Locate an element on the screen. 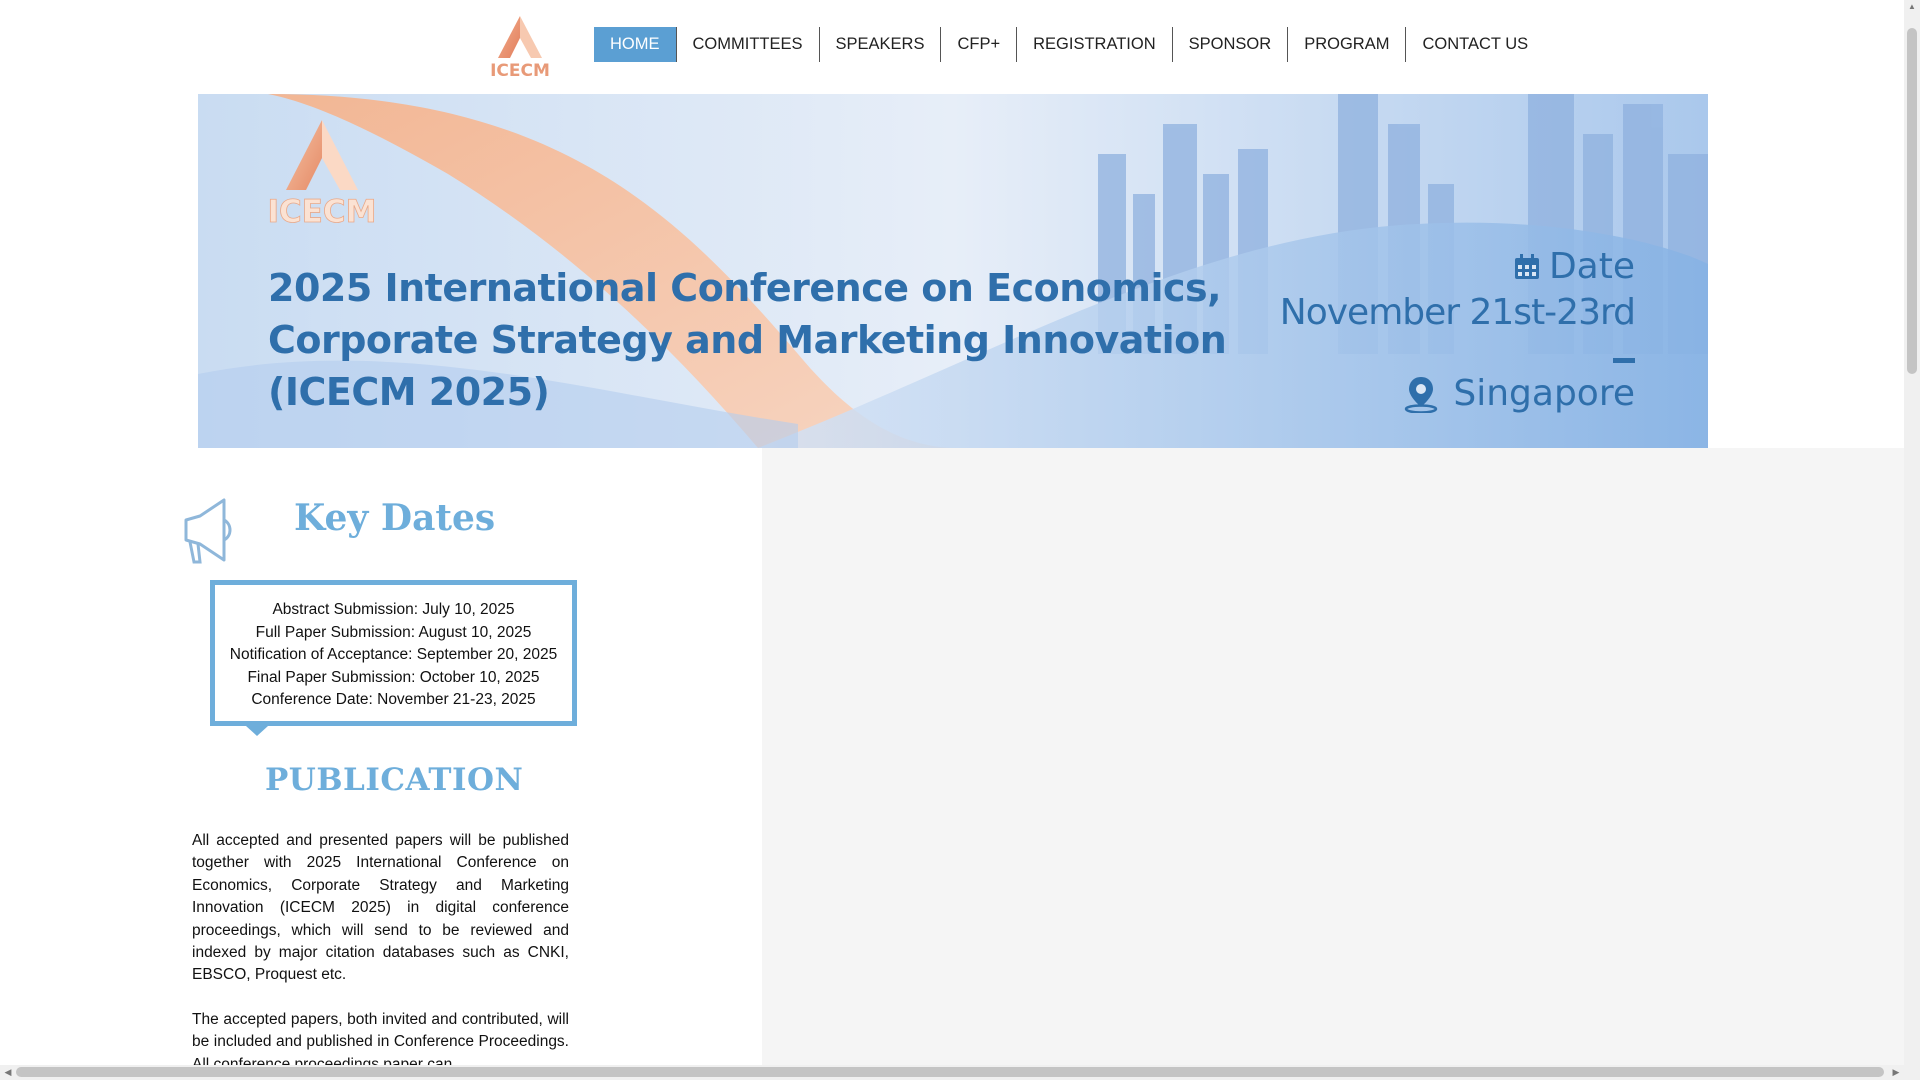 This screenshot has width=1920, height=1080. megaphone-icon is located at coordinates (208, 531).